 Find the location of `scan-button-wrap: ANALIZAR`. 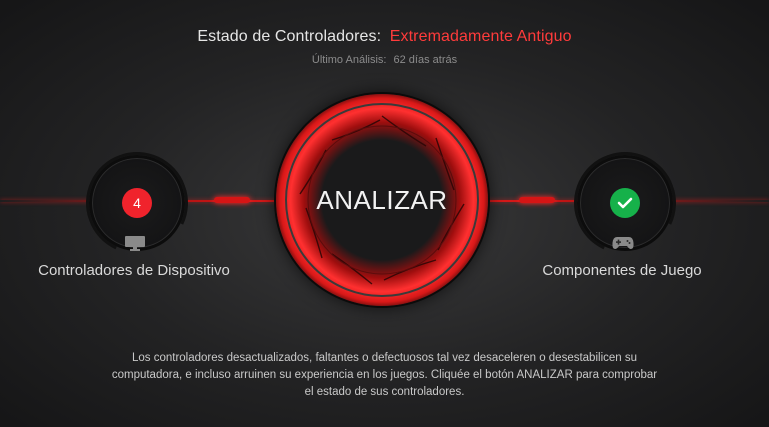

scan-button-wrap: ANALIZAR is located at coordinates (382, 200).